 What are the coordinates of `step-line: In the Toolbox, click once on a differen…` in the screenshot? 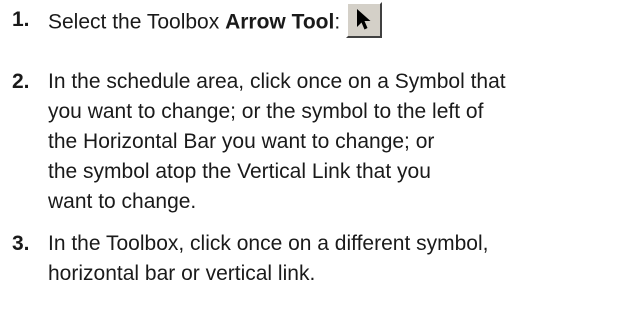 It's located at (268, 243).